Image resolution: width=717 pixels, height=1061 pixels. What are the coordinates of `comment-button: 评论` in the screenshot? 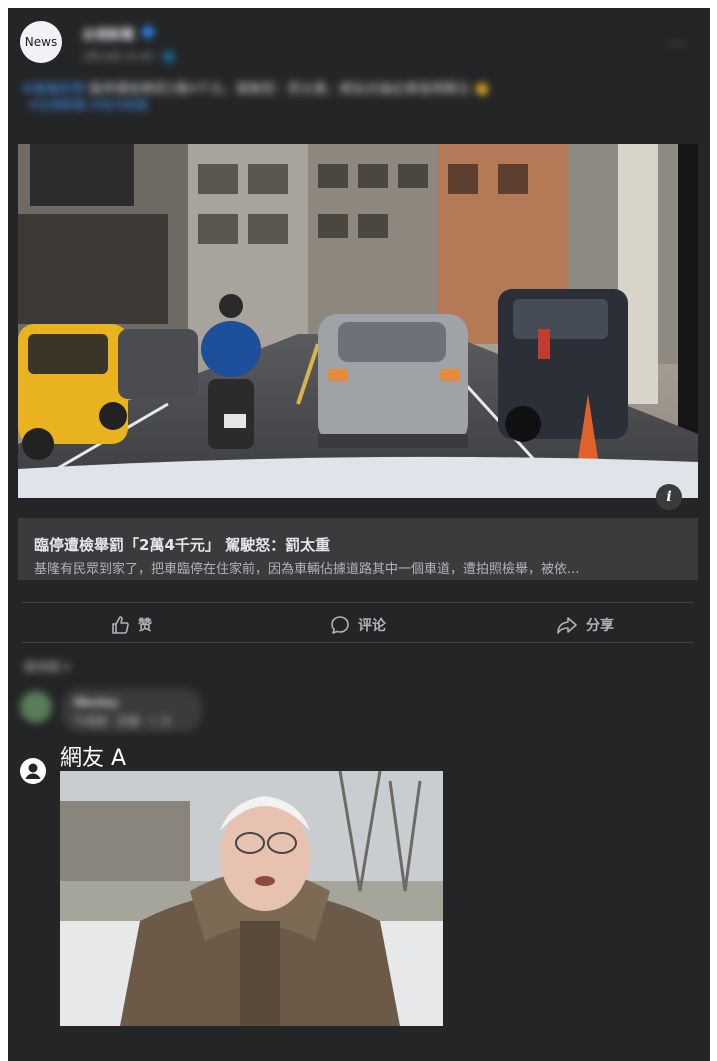 It's located at (358, 625).